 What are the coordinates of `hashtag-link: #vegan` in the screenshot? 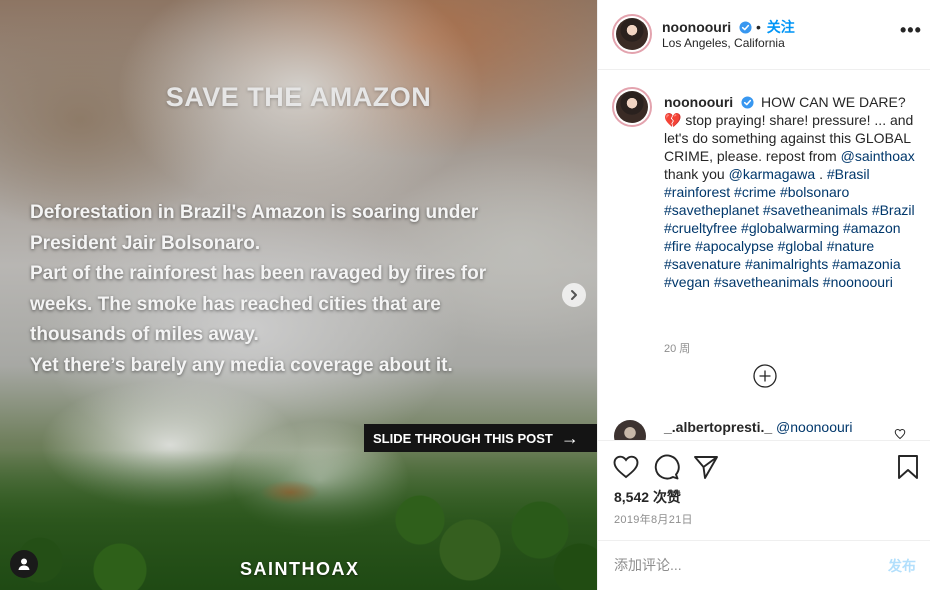 It's located at (687, 282).